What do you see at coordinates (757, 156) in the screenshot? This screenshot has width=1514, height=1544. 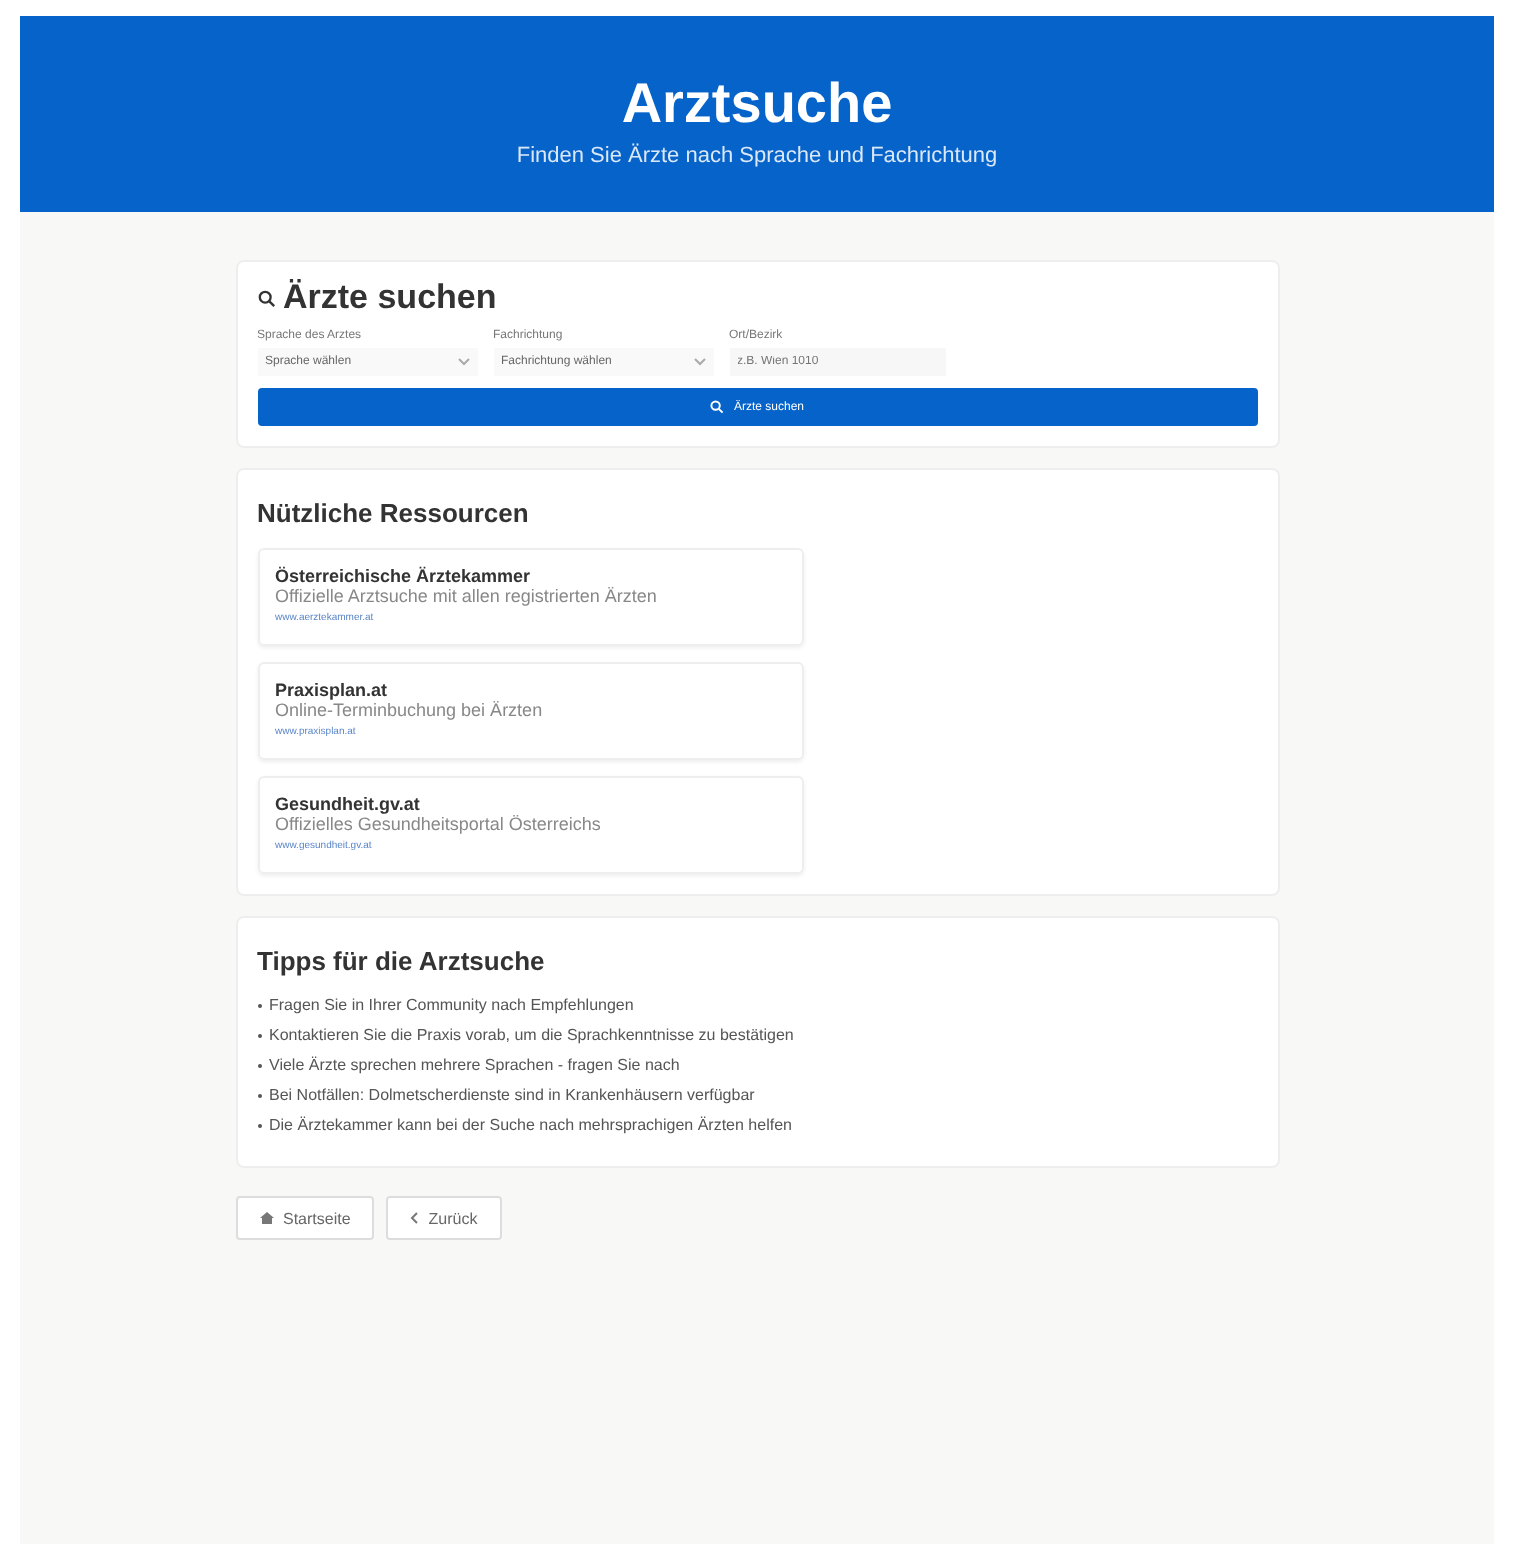 I see `page-subtitle: Finden Sie Ärzte nach Sprache und Fachrichtung` at bounding box center [757, 156].